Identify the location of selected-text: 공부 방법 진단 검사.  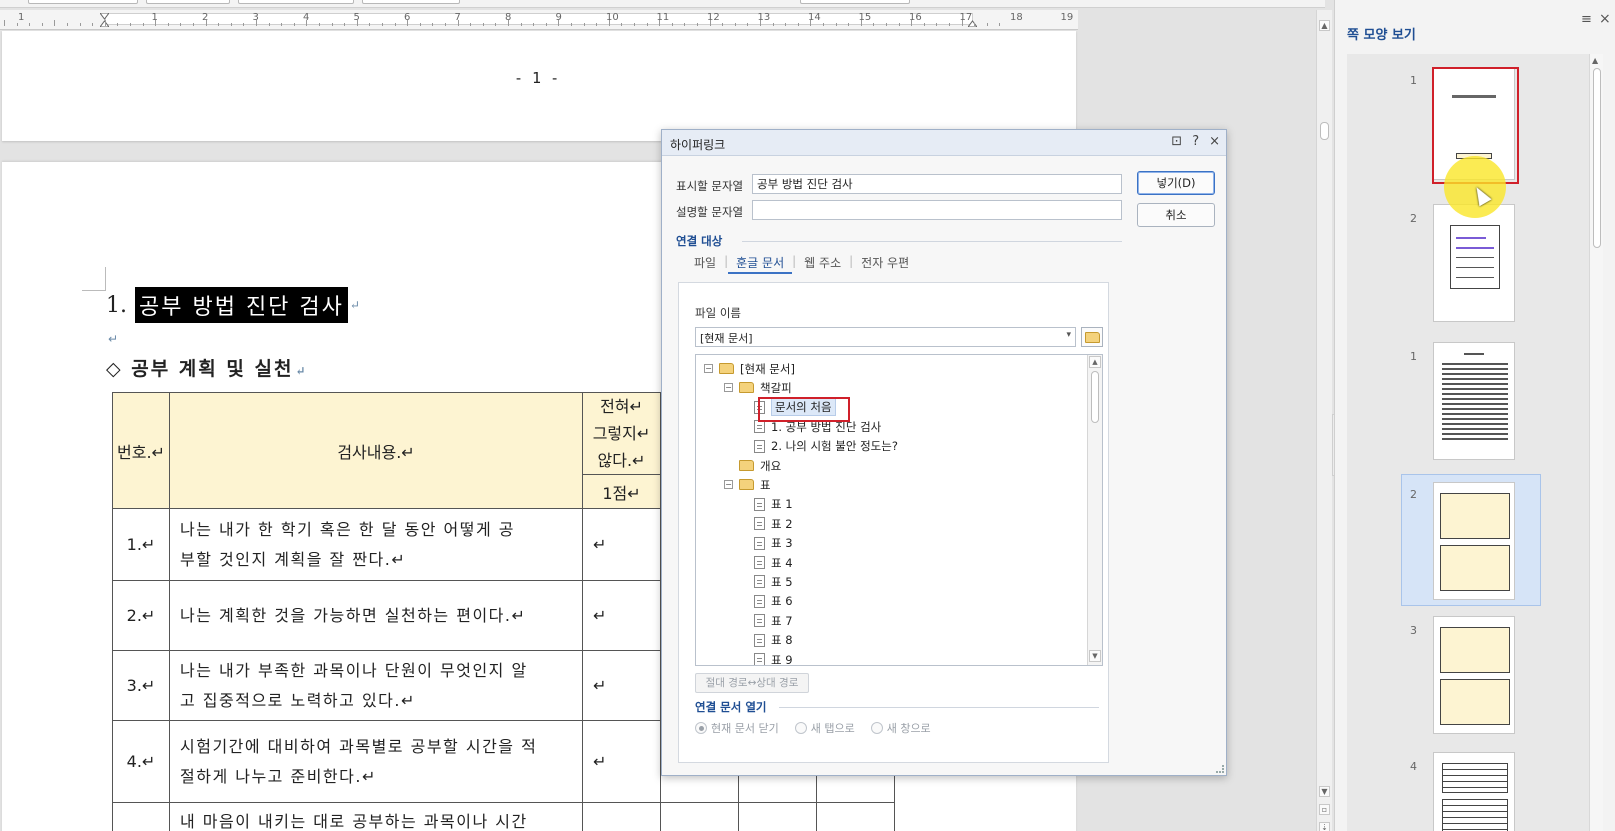
(241, 305).